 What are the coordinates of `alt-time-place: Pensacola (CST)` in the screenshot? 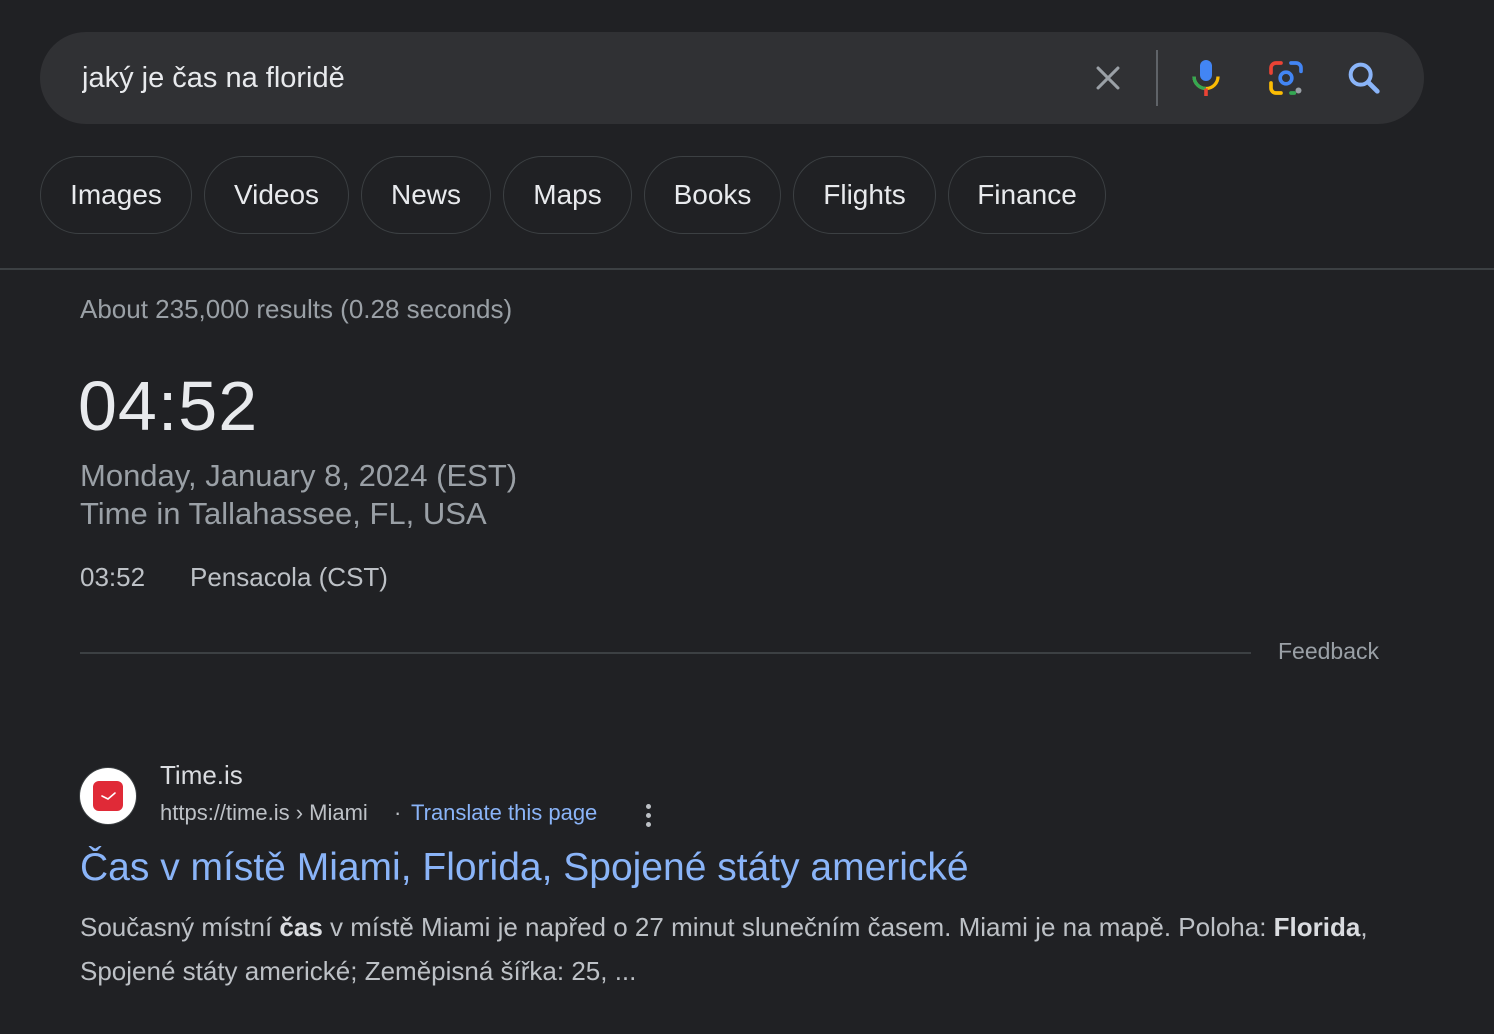 It's located at (289, 577).